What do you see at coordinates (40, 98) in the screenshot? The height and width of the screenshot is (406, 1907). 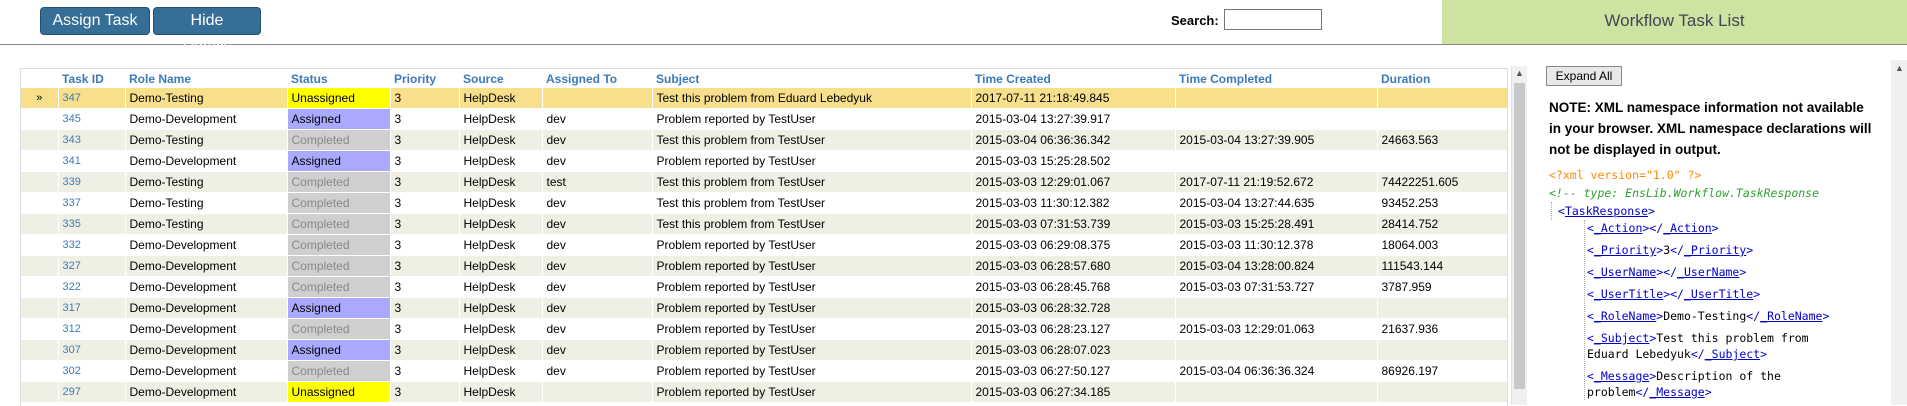 I see `row-selector: »` at bounding box center [40, 98].